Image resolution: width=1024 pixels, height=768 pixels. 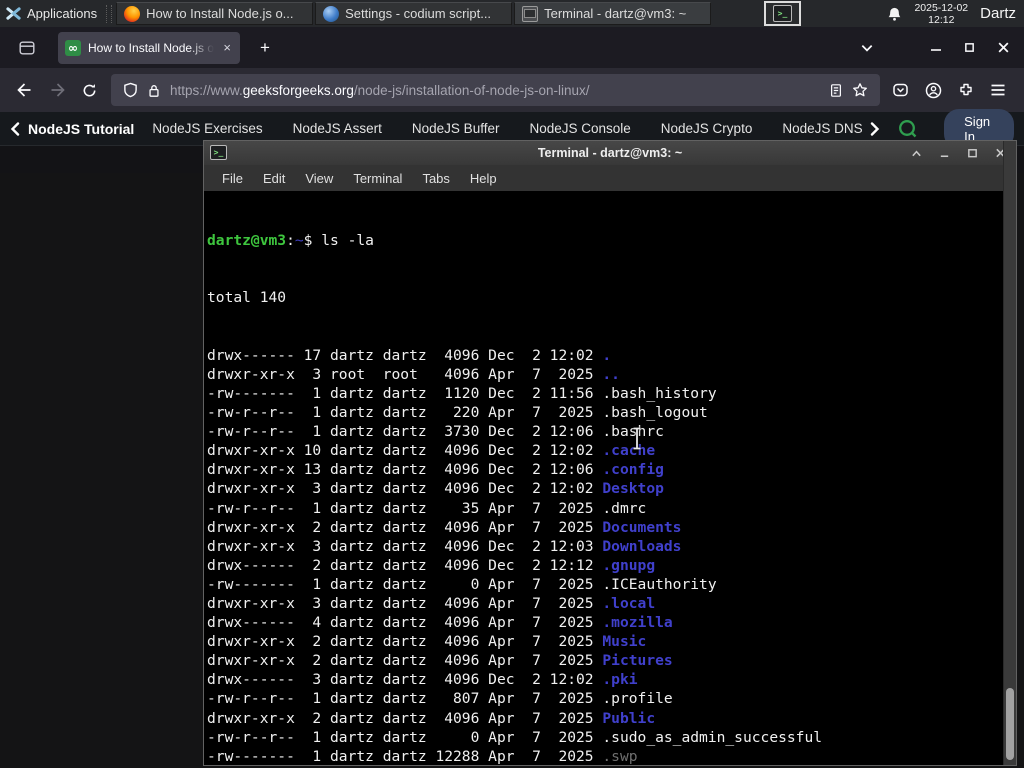 What do you see at coordinates (274, 178) in the screenshot?
I see `terminal-menu-item: Edit` at bounding box center [274, 178].